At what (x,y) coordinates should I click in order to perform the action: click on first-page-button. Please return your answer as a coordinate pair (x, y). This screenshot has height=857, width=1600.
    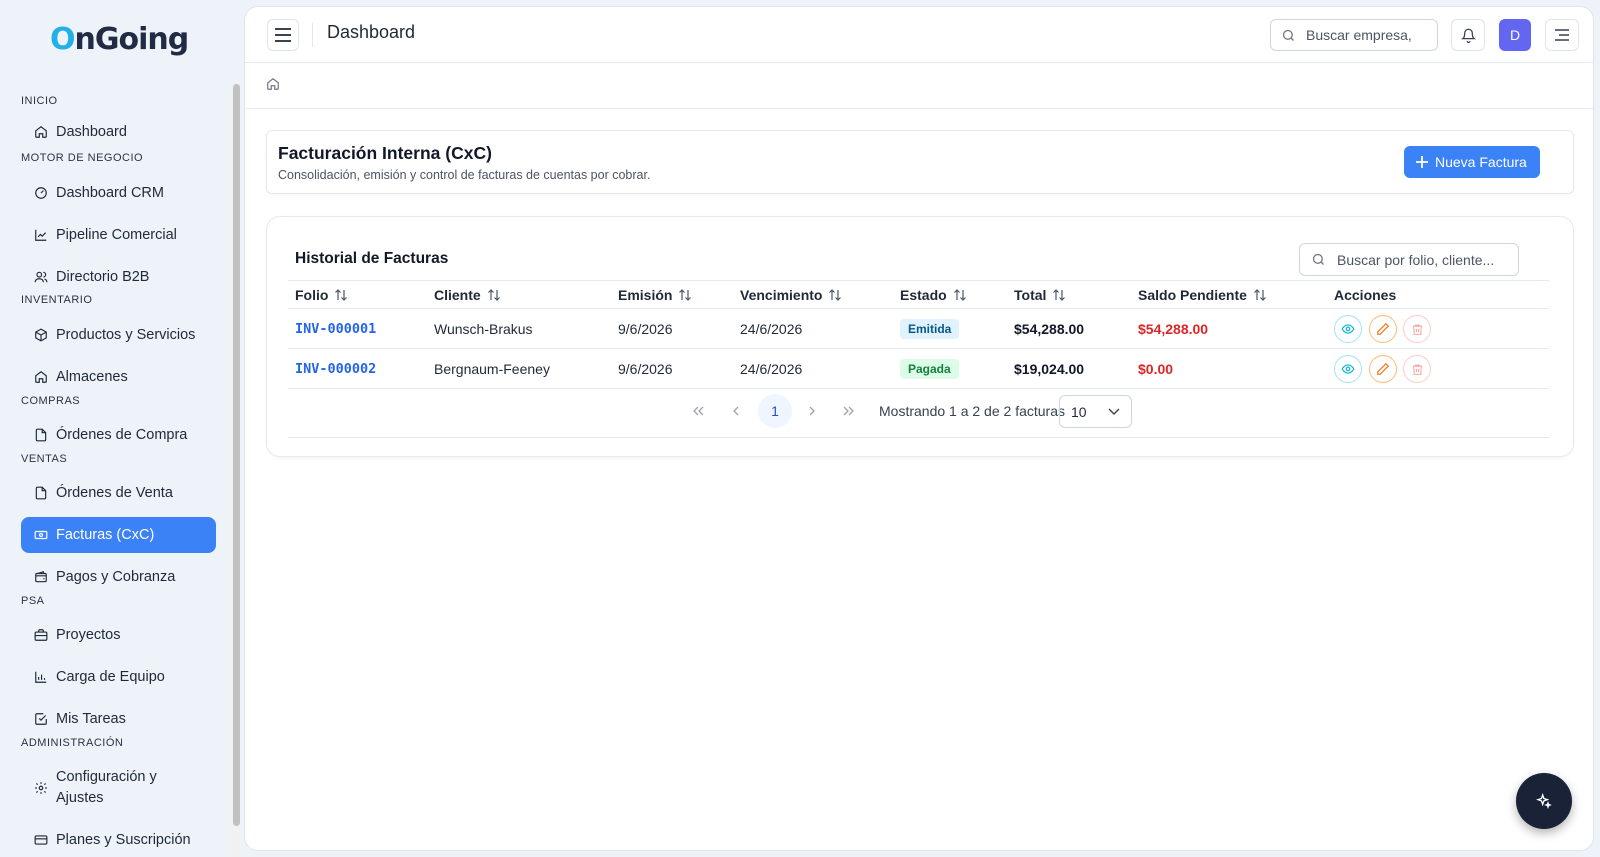
    Looking at the image, I should click on (698, 411).